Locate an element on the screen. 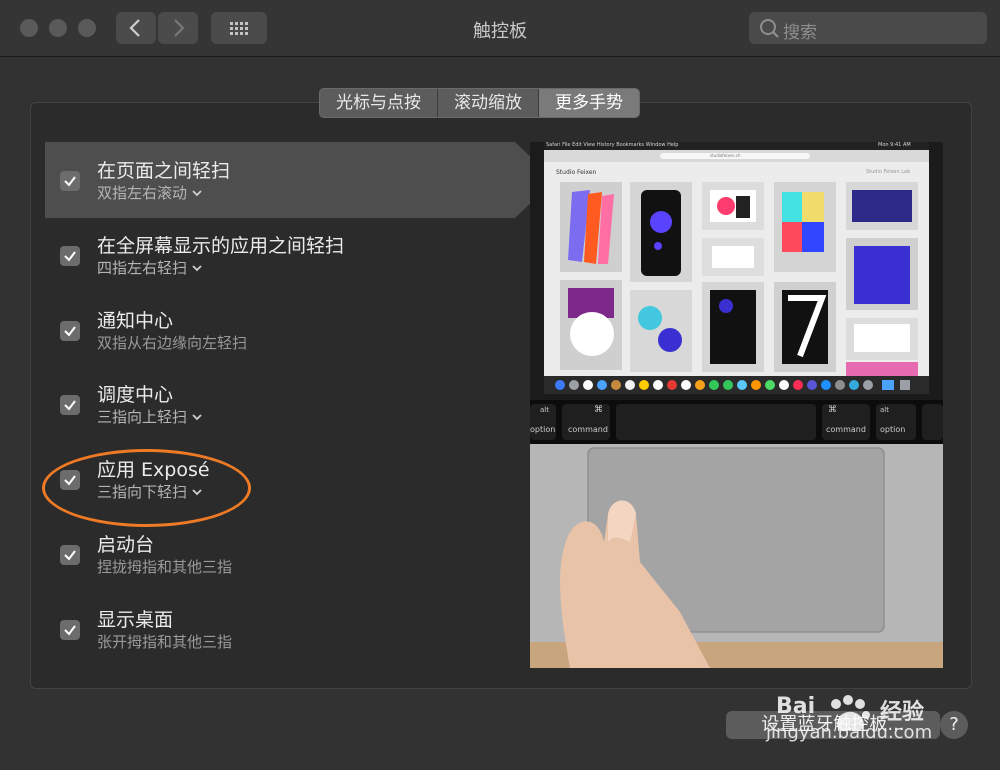 The image size is (1000, 770). gesture-title: 启动台 is located at coordinates (126, 545).